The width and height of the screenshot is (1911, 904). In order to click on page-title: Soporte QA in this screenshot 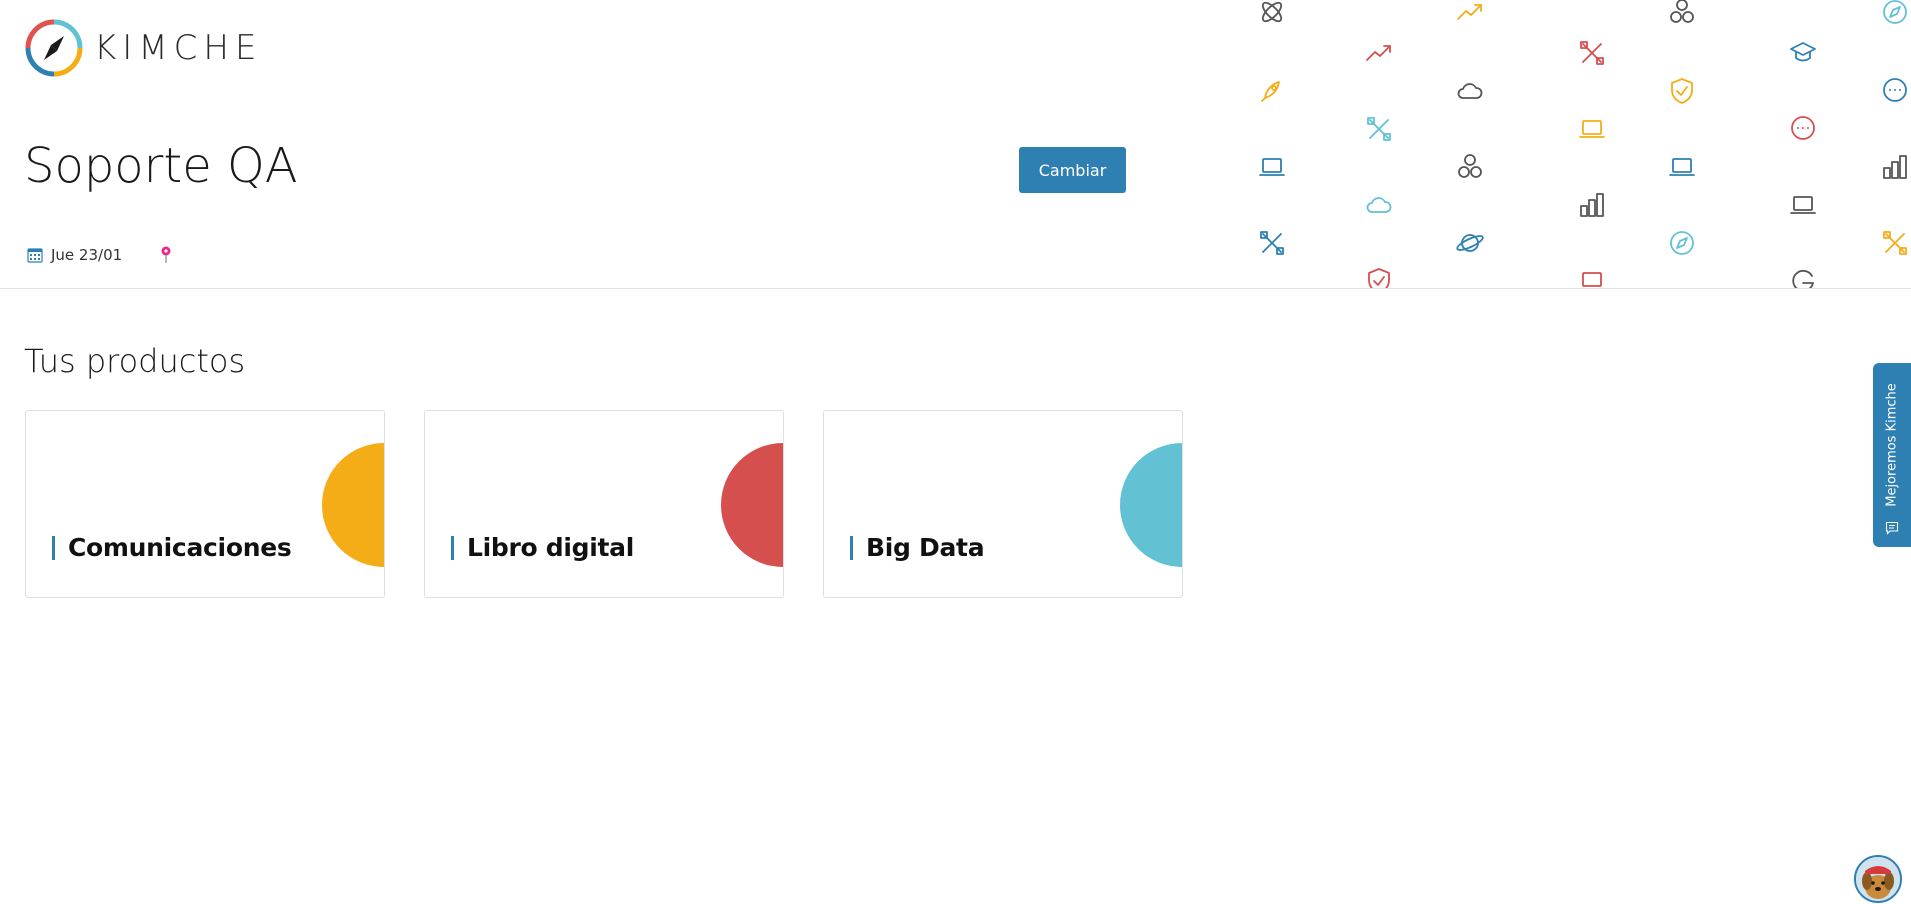, I will do `click(161, 166)`.